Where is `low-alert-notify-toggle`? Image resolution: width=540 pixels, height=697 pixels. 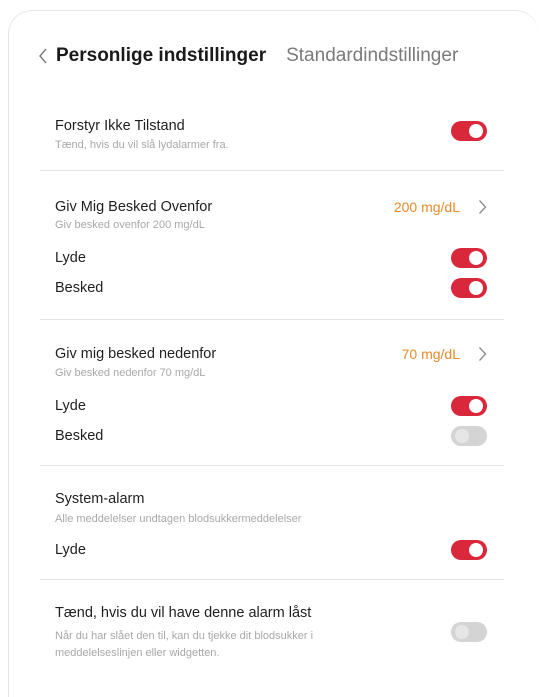 low-alert-notify-toggle is located at coordinates (469, 436).